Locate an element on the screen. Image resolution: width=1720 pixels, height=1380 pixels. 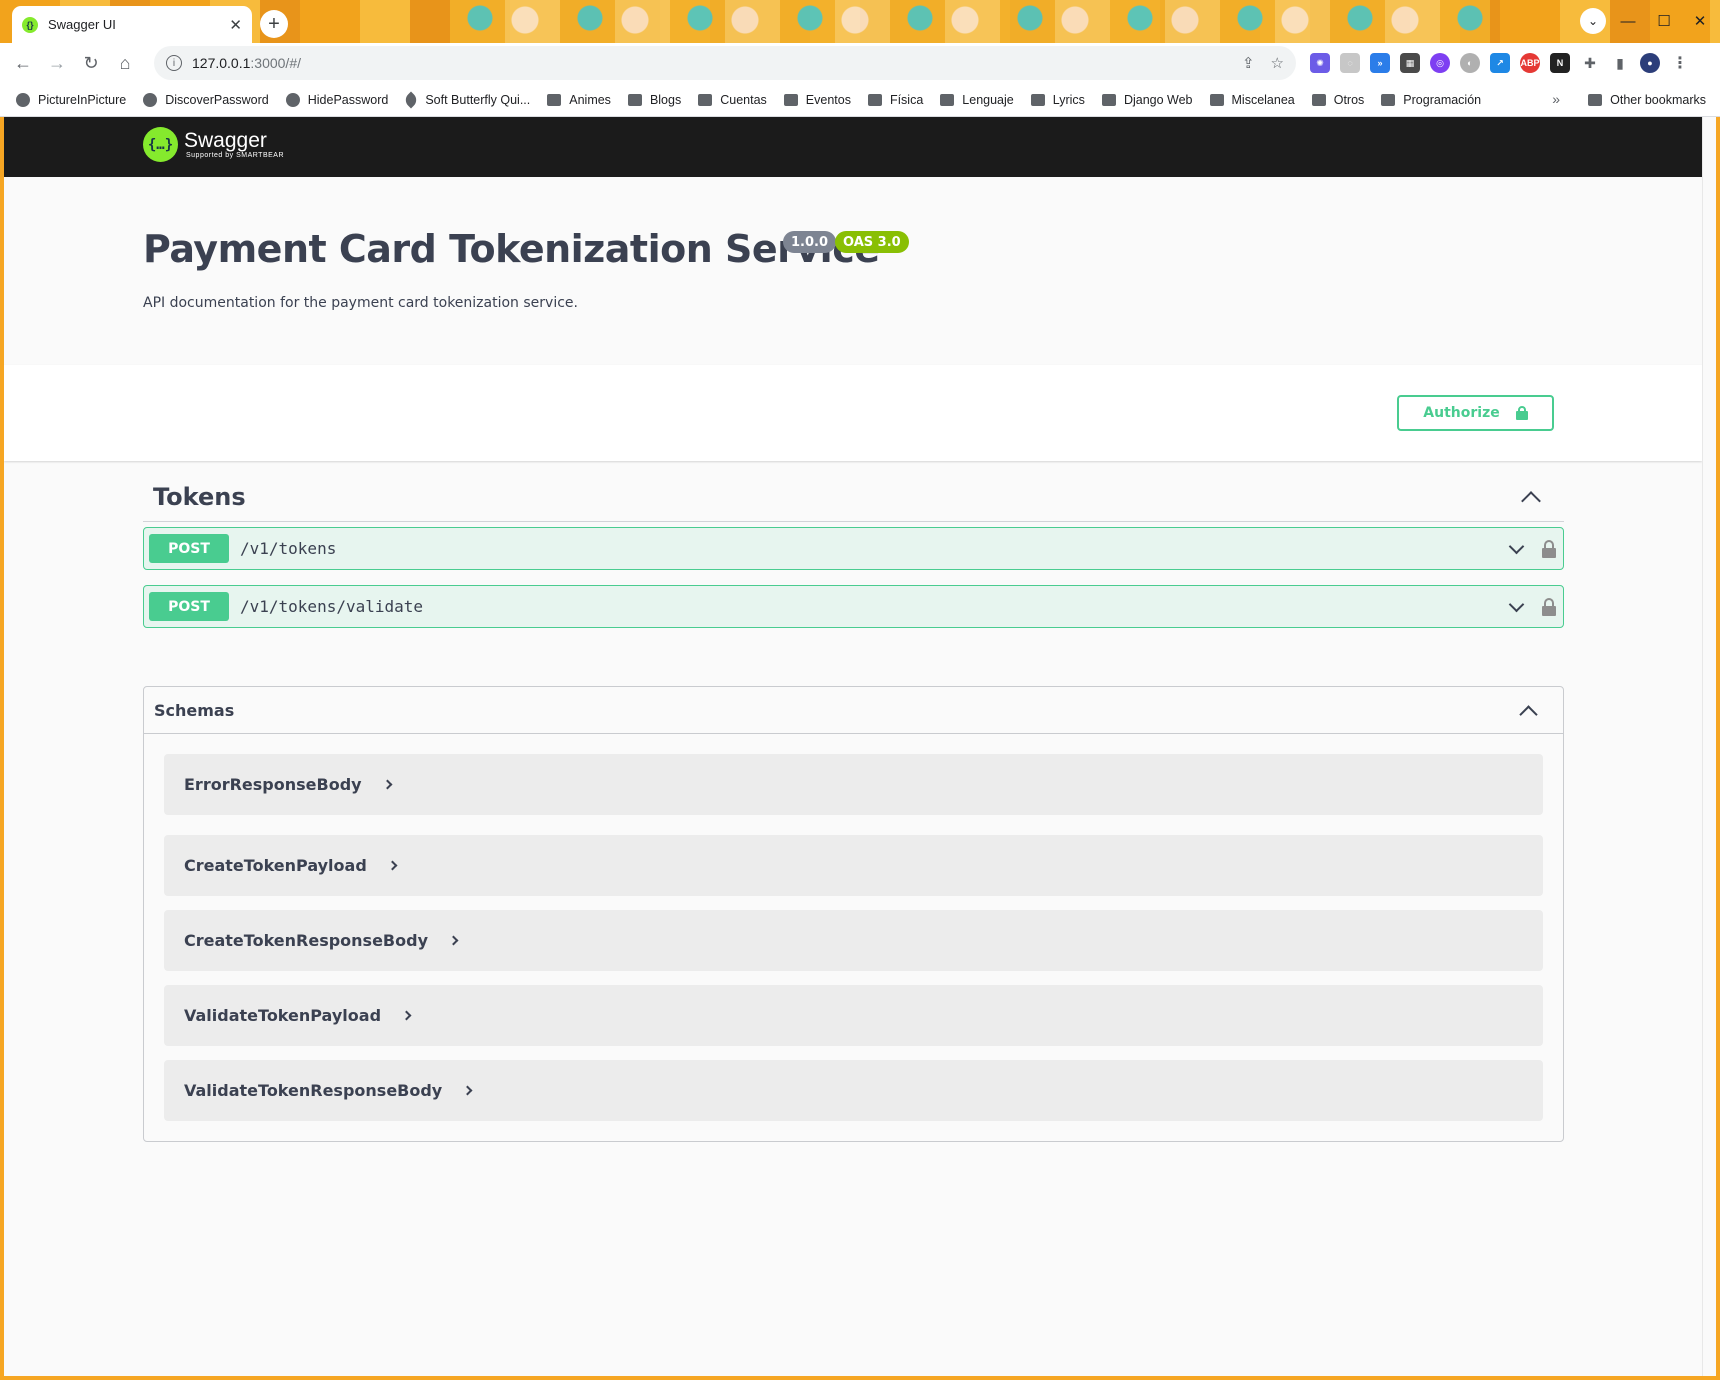
more-bookmarks-icon: » is located at coordinates (1556, 99).